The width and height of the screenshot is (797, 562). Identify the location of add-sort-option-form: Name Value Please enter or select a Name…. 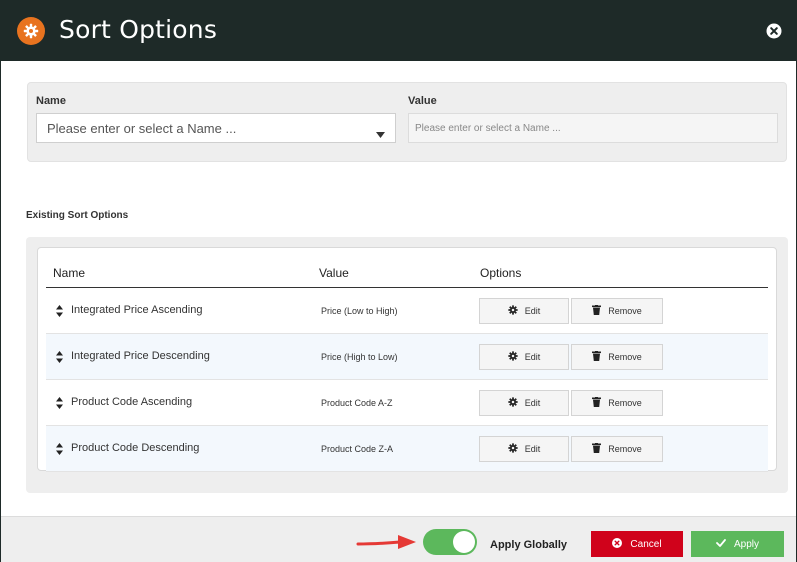
(407, 122).